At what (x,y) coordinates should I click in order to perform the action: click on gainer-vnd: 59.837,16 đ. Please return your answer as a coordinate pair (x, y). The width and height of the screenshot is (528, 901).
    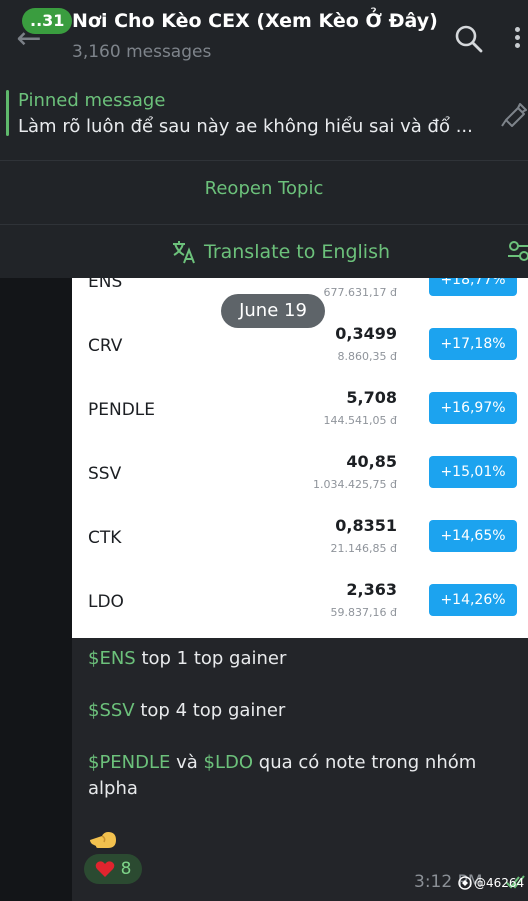
    Looking at the image, I should click on (363, 612).